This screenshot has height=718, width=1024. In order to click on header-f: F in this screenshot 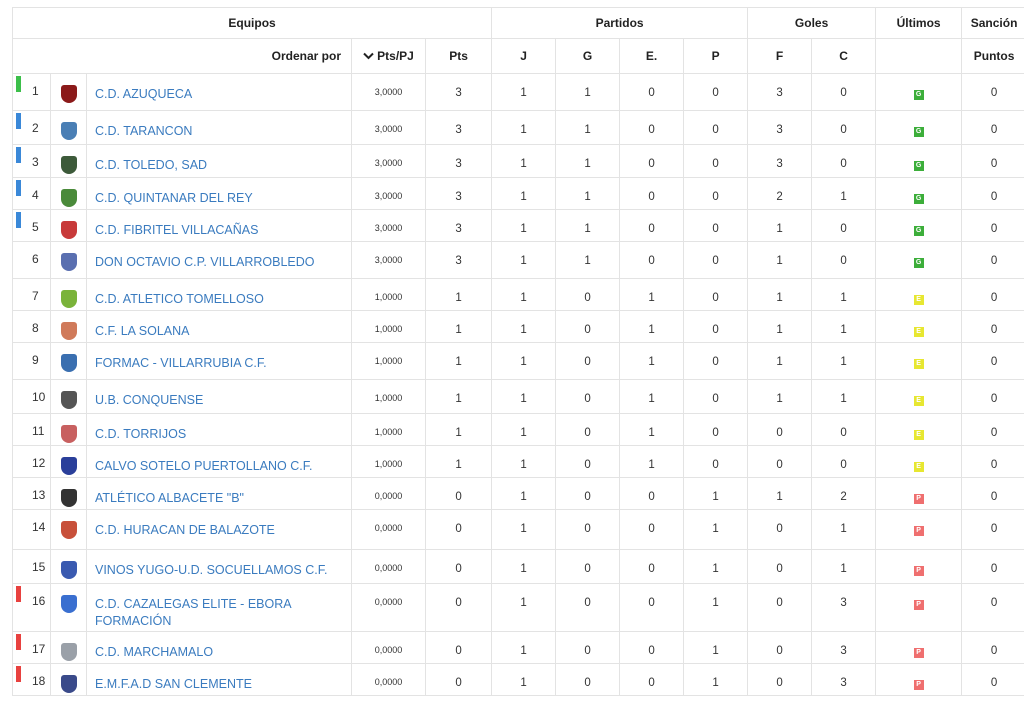, I will do `click(780, 56)`.